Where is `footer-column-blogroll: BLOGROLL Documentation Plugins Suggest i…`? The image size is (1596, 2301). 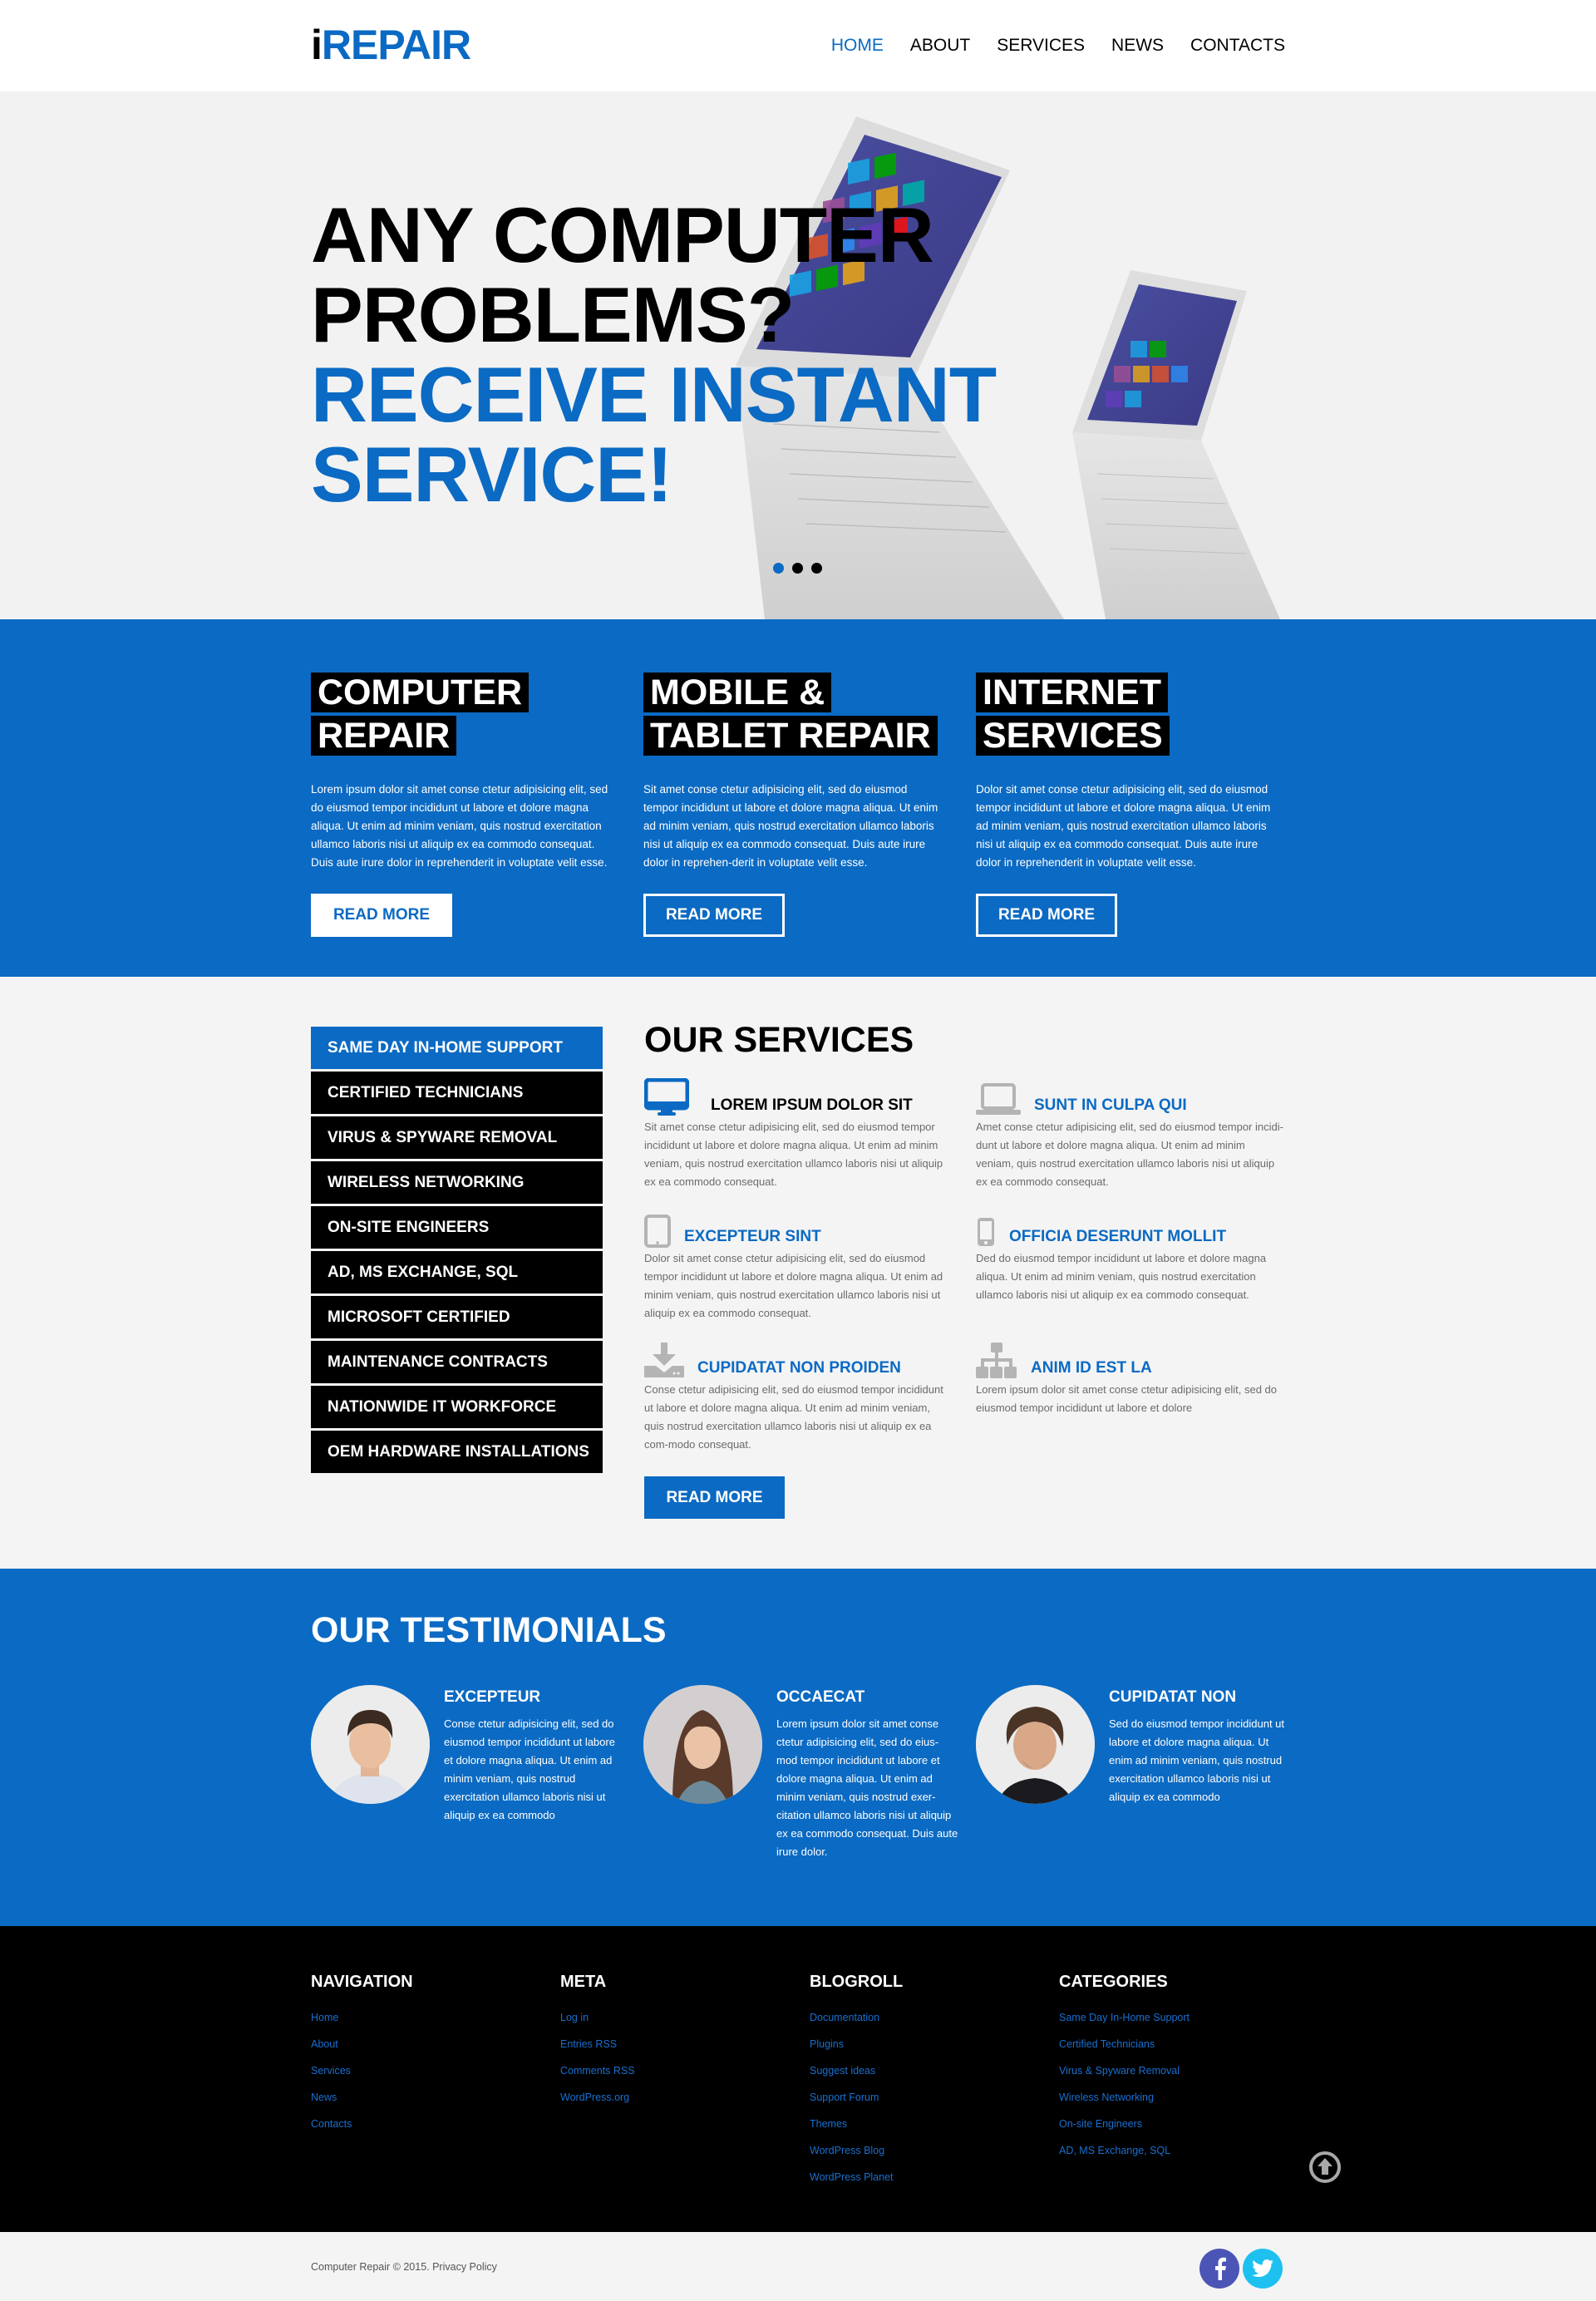
footer-column-blogroll: BLOGROLL Documentation Plugins Suggest i… is located at coordinates (926, 2079).